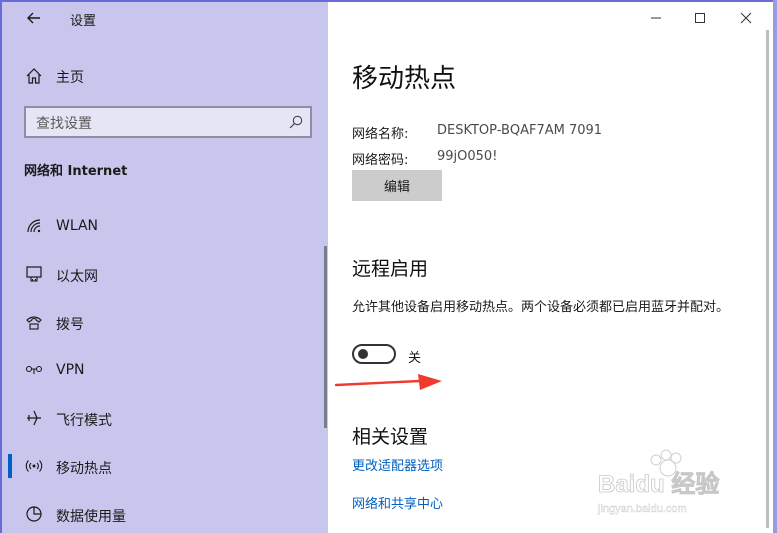  Describe the element at coordinates (520, 130) in the screenshot. I see `network-name-value: DESKTOP-BQAF7AM 7091` at that location.